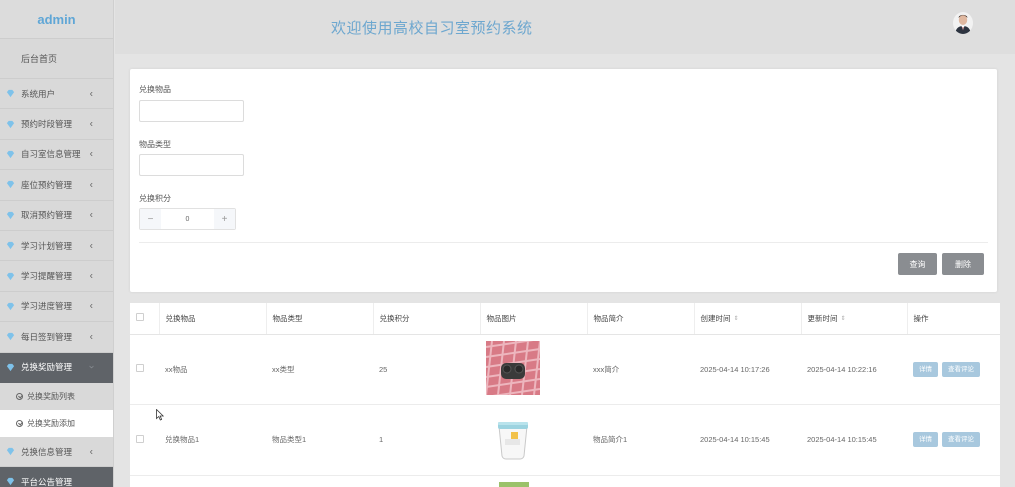  I want to click on sidebar-item-label: 学习提醒管理, so click(47, 276).